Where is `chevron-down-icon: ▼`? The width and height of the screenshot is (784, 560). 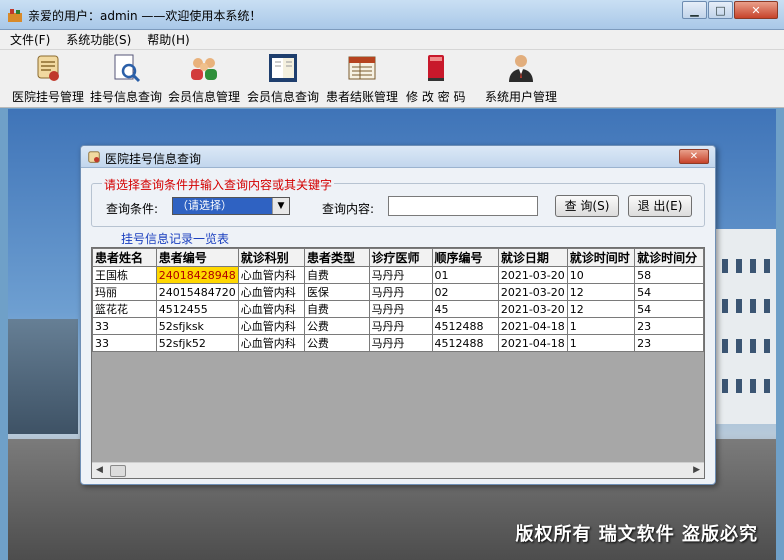
chevron-down-icon: ▼ is located at coordinates (280, 206).